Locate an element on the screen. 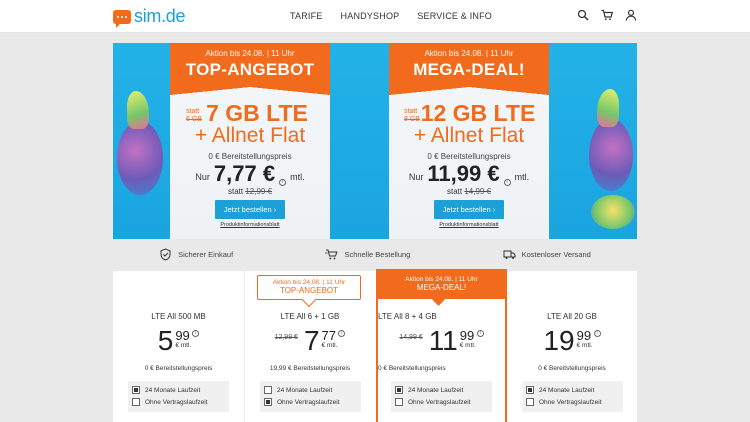  offer-header: Aktion bis 24.08. | 11 Uhr TOP-ANGEBOT is located at coordinates (250, 69).